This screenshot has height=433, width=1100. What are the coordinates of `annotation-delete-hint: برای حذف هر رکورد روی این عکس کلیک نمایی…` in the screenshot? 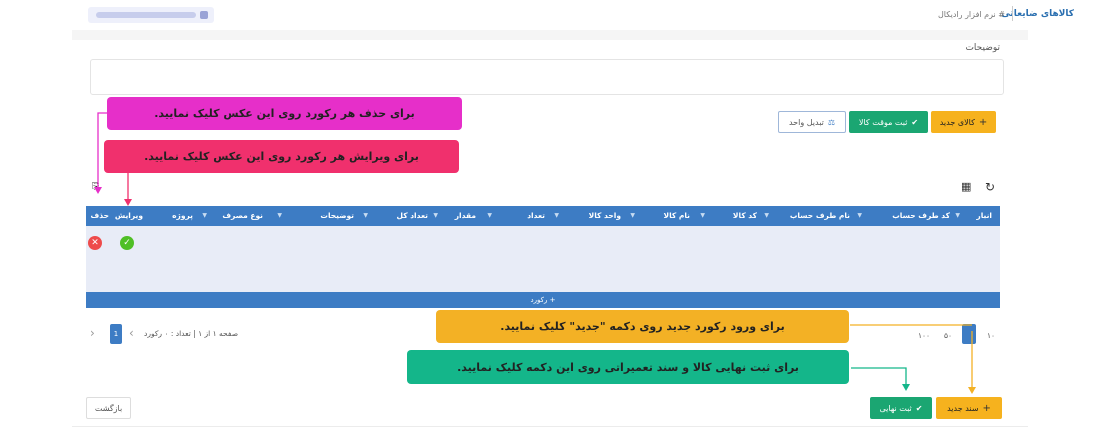 It's located at (284, 113).